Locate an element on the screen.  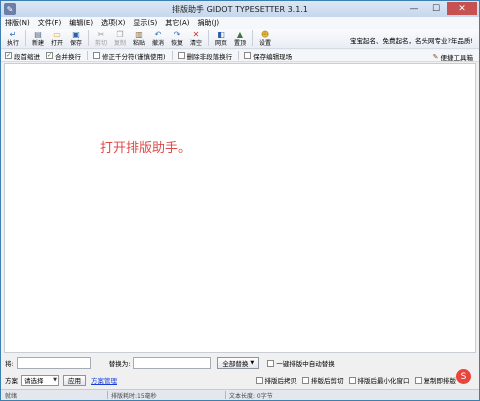
option-copy-after: 排版后拷贝 is located at coordinates (276, 380).